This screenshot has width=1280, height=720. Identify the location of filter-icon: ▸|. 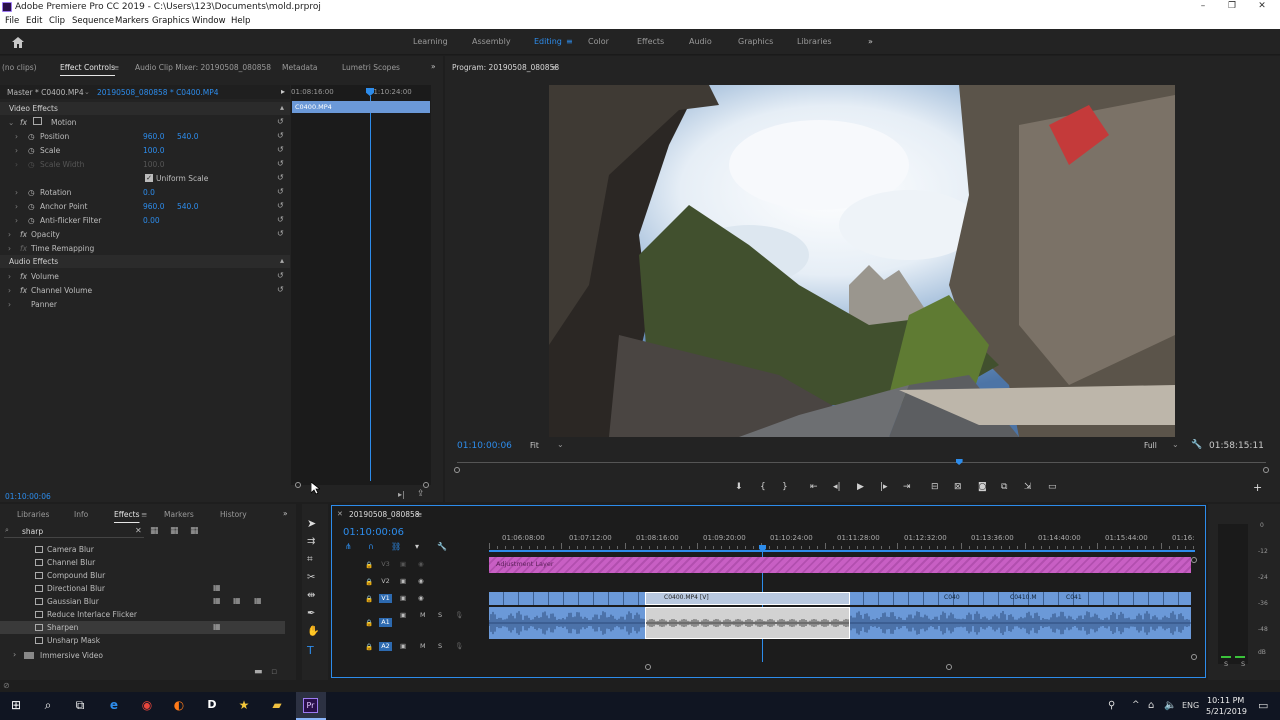
(401, 494).